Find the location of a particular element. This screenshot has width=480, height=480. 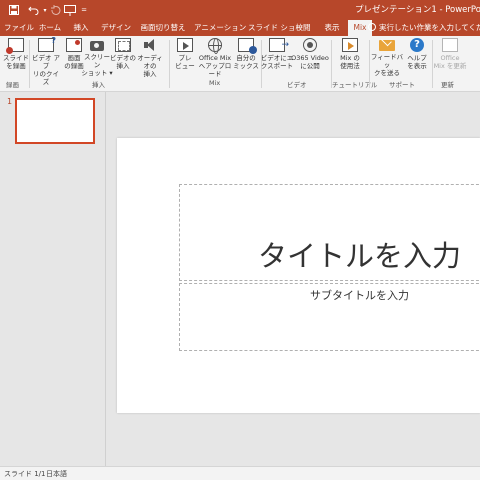

insert-audio-label: オーディオの 挿入 is located at coordinates (150, 66).